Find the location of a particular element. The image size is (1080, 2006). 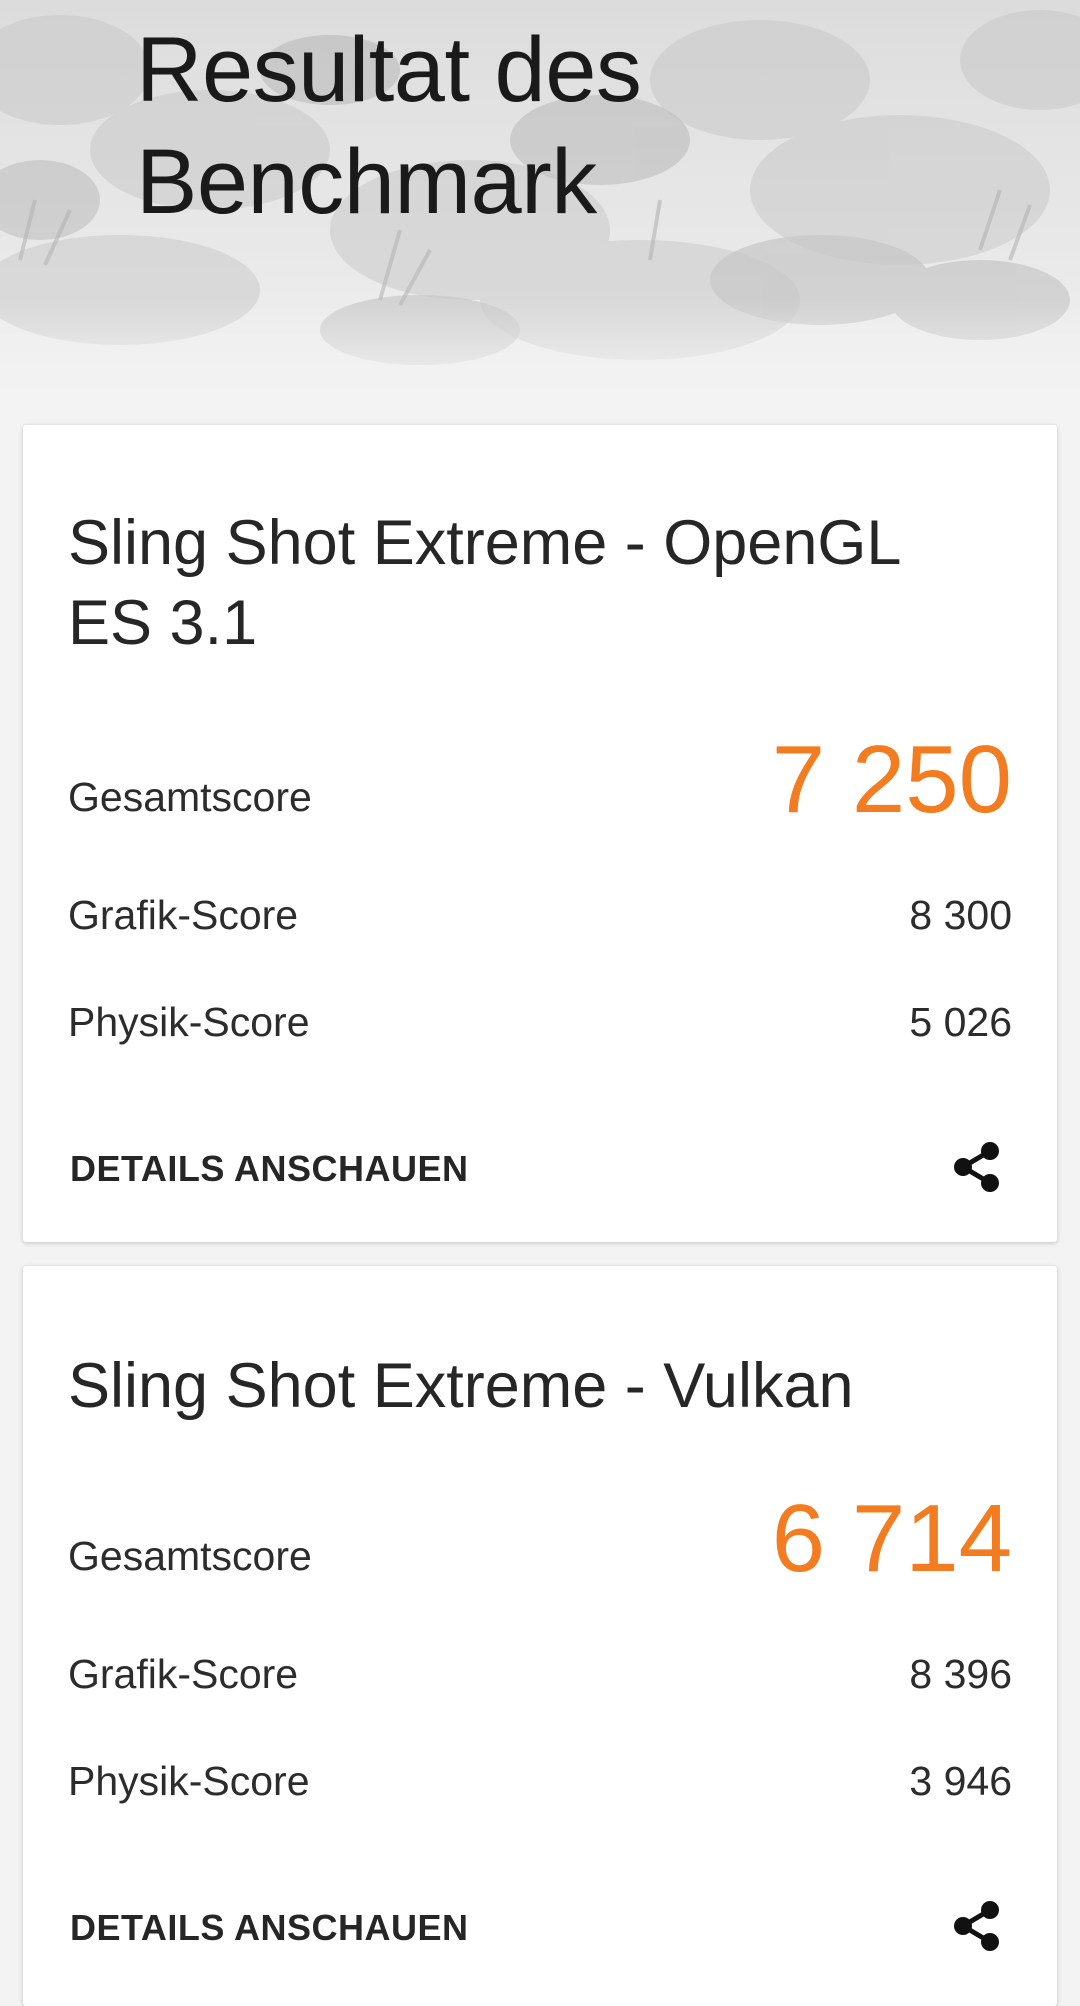

graphics-score-value: 8 396 is located at coordinates (960, 1674).